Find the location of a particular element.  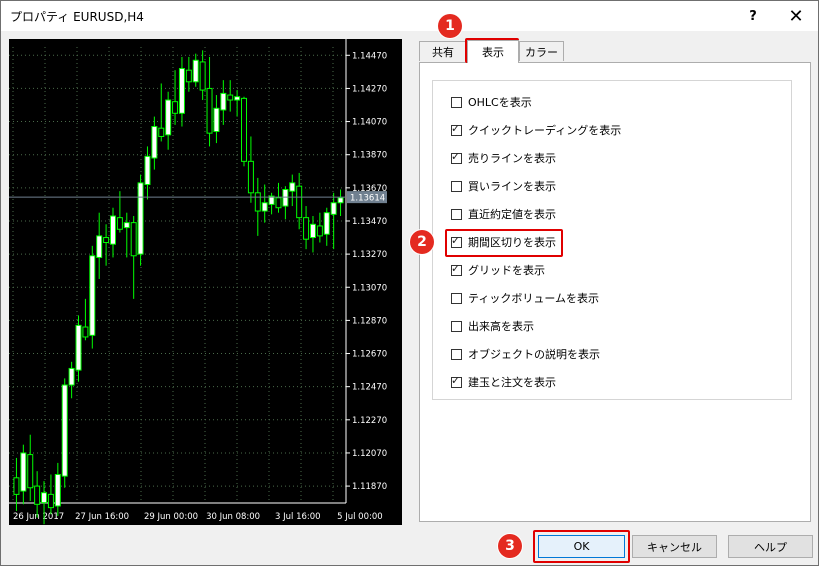

y-tick-label: 1.13070 is located at coordinates (369, 288).